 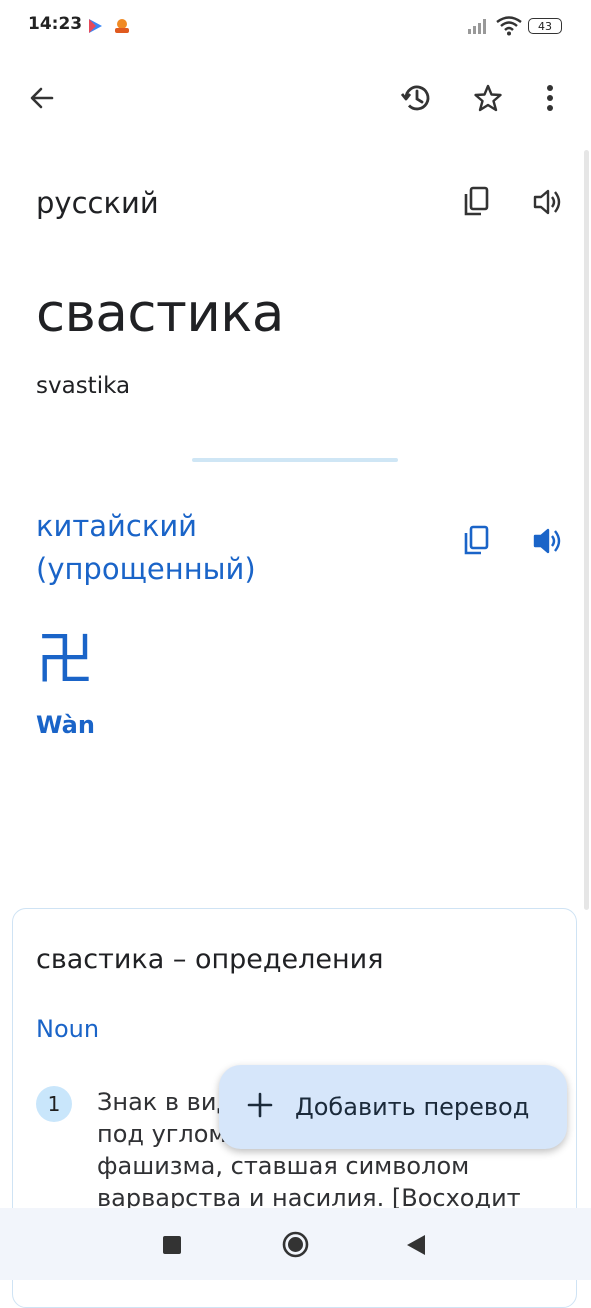 I want to click on triangle-back-icon, so click(x=416, y=1247).